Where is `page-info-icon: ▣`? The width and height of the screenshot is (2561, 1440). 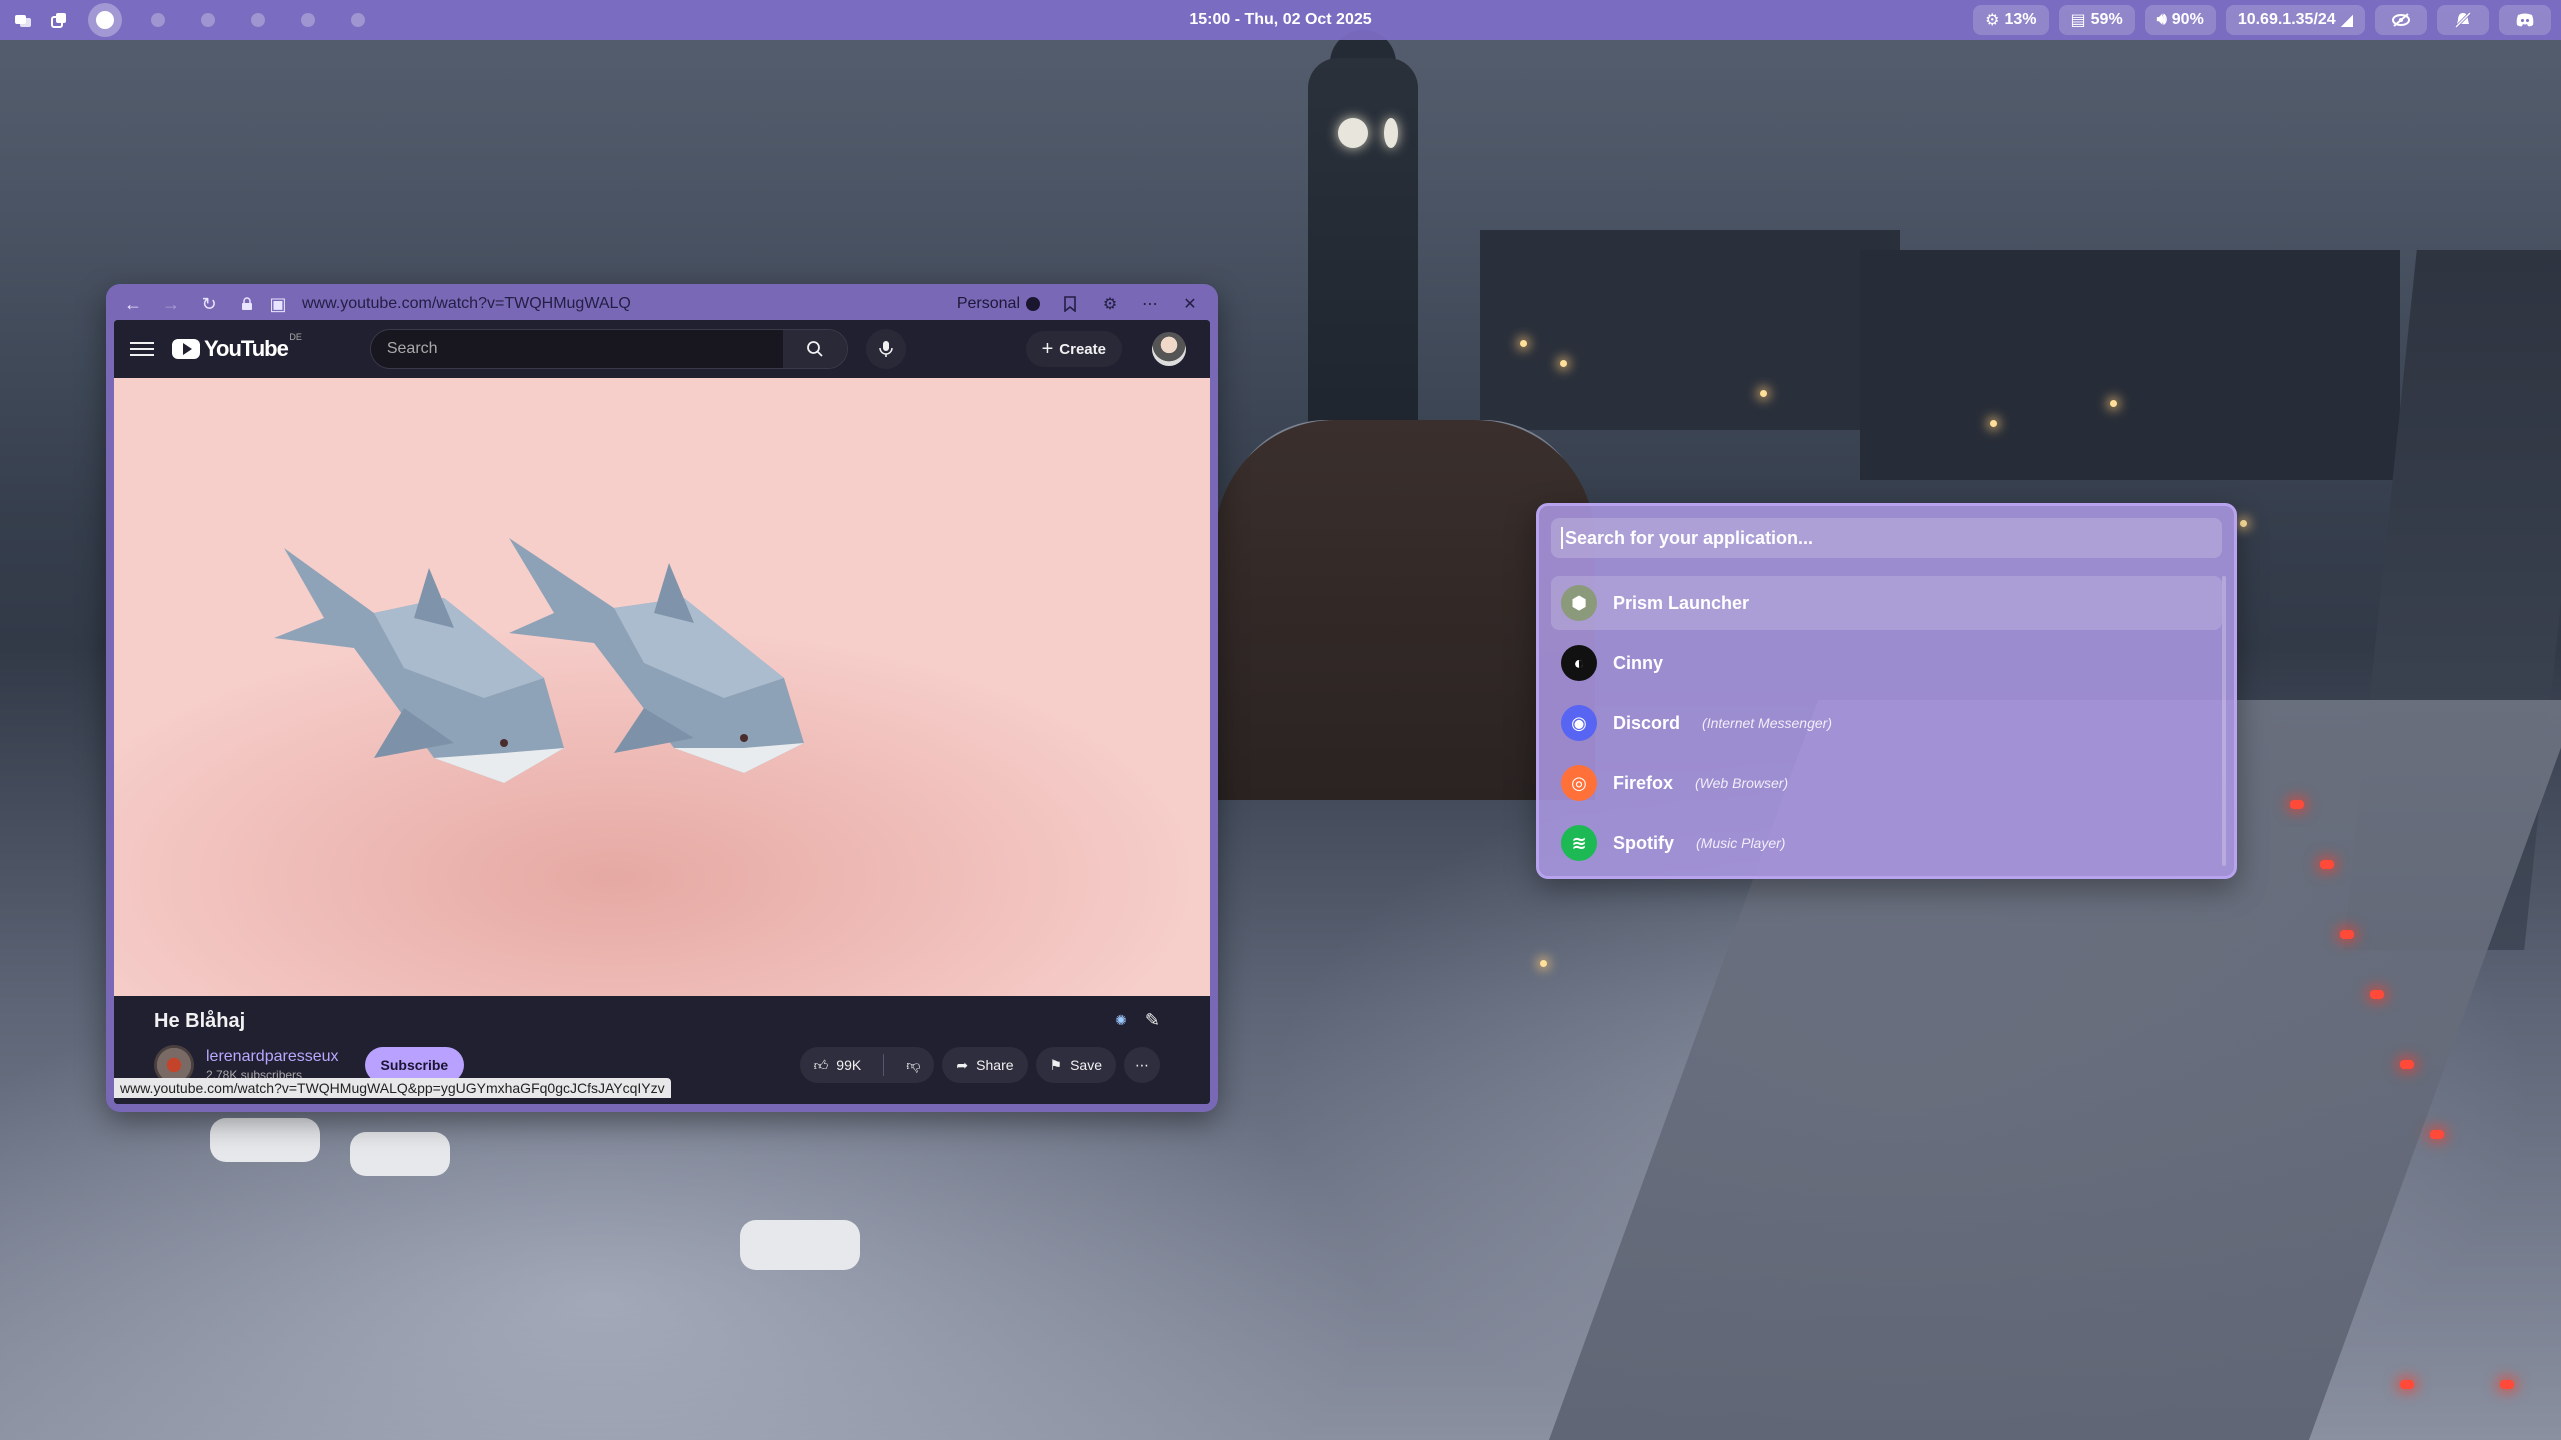
page-info-icon: ▣ is located at coordinates (278, 304).